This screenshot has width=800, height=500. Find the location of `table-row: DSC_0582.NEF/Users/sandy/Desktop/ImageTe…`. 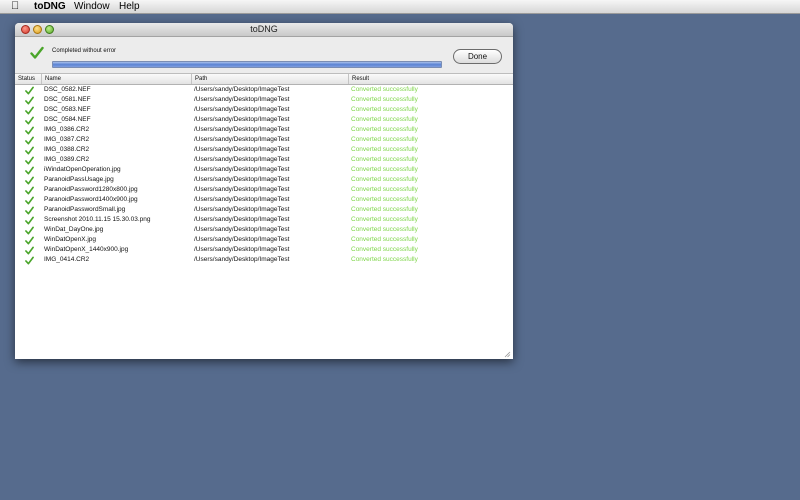

table-row: DSC_0582.NEF/Users/sandy/Desktop/ImageTe… is located at coordinates (264, 90).